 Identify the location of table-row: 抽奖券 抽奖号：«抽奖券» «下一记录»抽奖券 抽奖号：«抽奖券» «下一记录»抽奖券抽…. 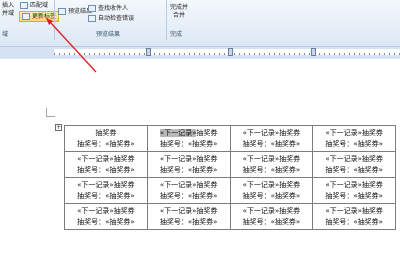
(230, 138).